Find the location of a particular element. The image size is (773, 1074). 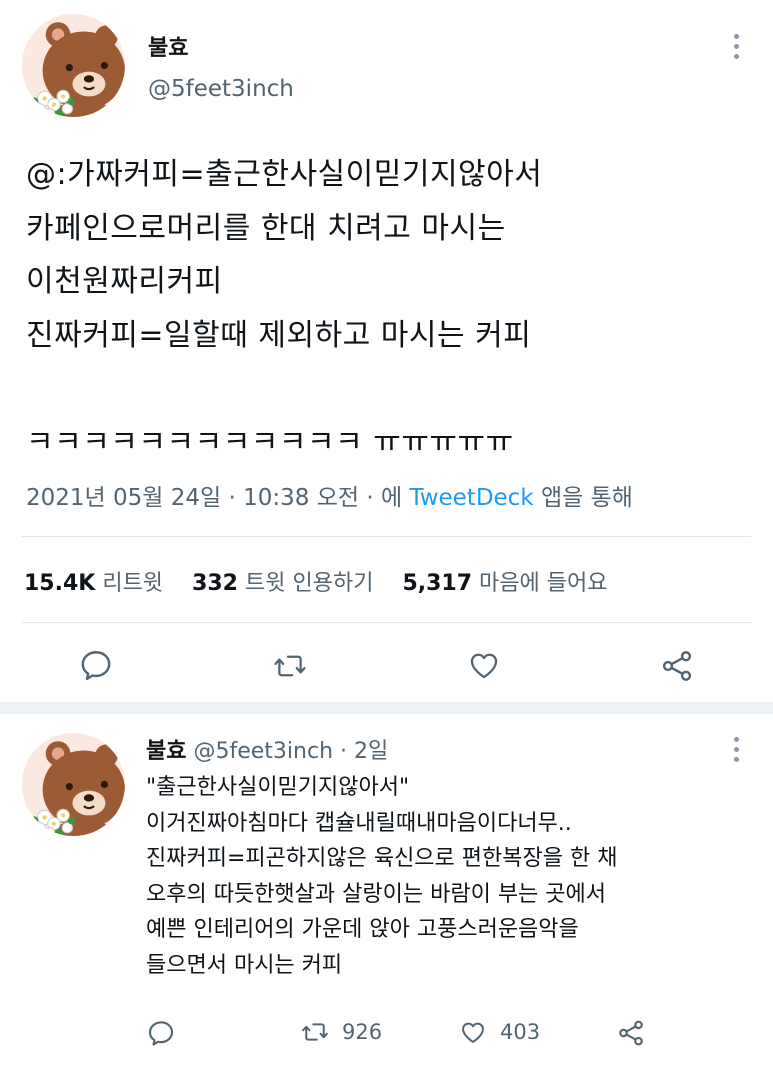

retweet-button is located at coordinates (290, 666).